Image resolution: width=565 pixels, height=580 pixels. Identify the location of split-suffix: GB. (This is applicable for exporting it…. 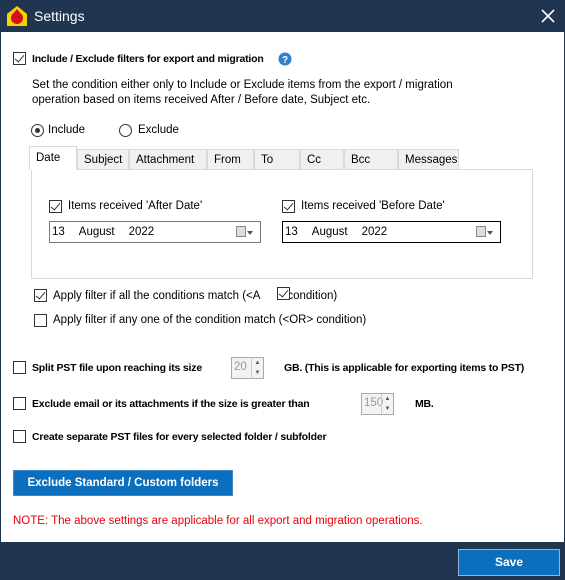
(404, 368).